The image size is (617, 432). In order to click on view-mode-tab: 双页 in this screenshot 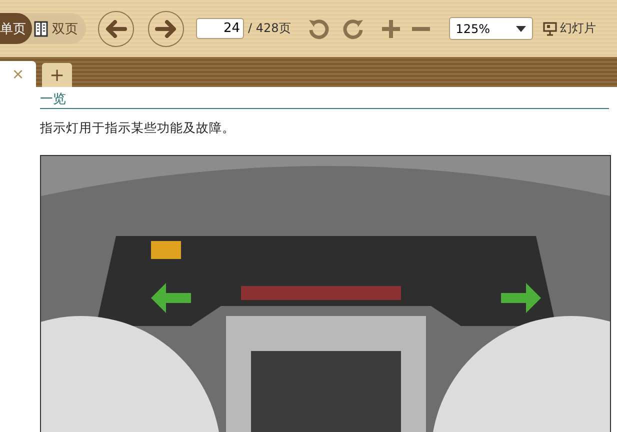, I will do `click(59, 28)`.